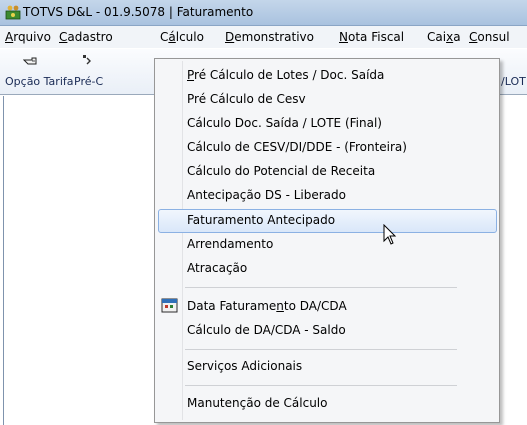 The height and width of the screenshot is (425, 527). What do you see at coordinates (281, 171) in the screenshot?
I see `menu-item-calculo-potencial: Cálculo do Potencial de Receita` at bounding box center [281, 171].